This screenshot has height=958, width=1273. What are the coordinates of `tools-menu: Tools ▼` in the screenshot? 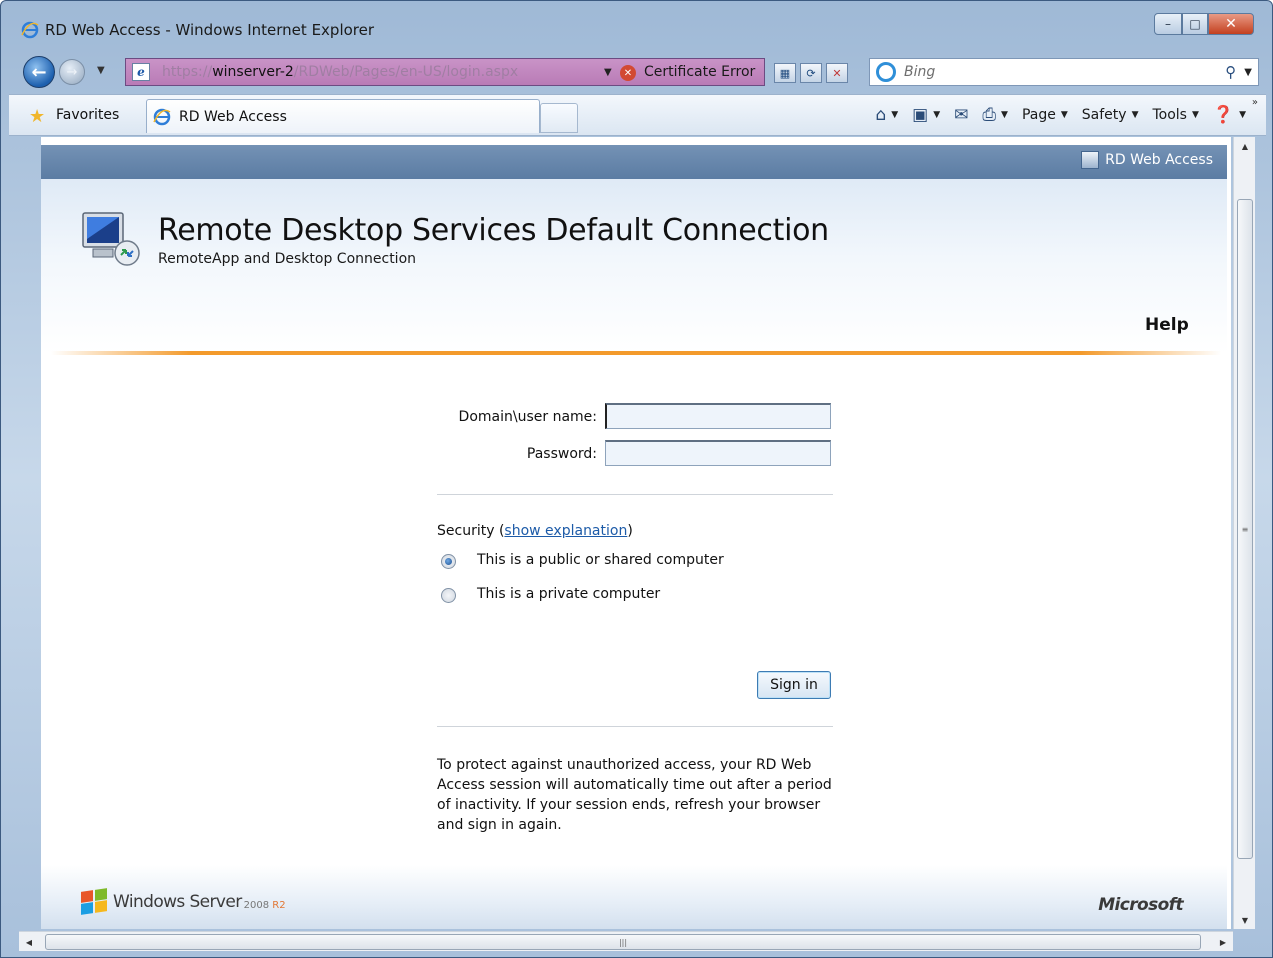 It's located at (1175, 115).